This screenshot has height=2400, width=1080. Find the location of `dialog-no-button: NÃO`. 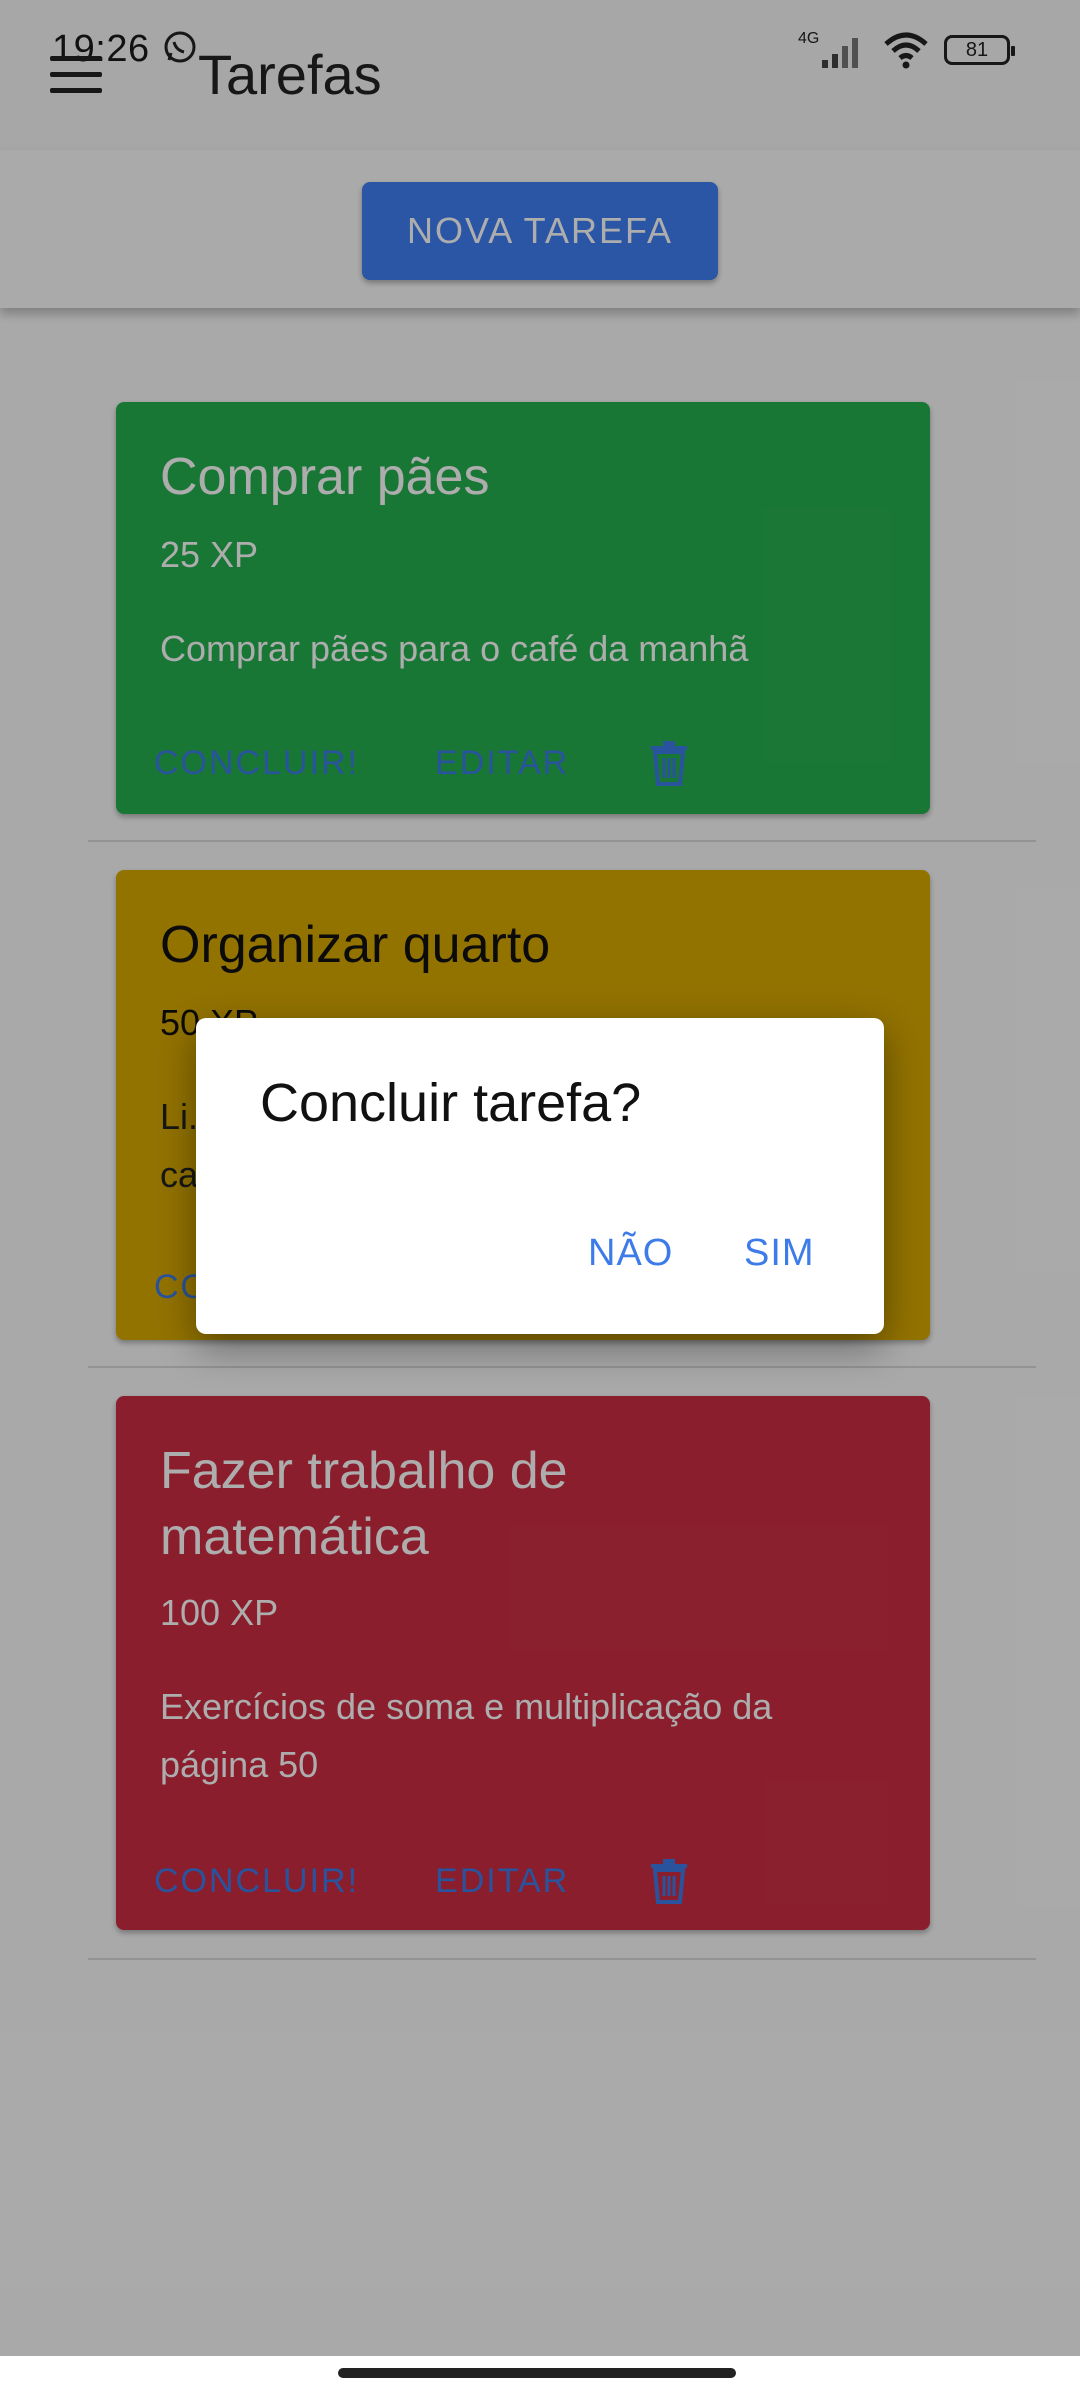

dialog-no-button: NÃO is located at coordinates (630, 1253).